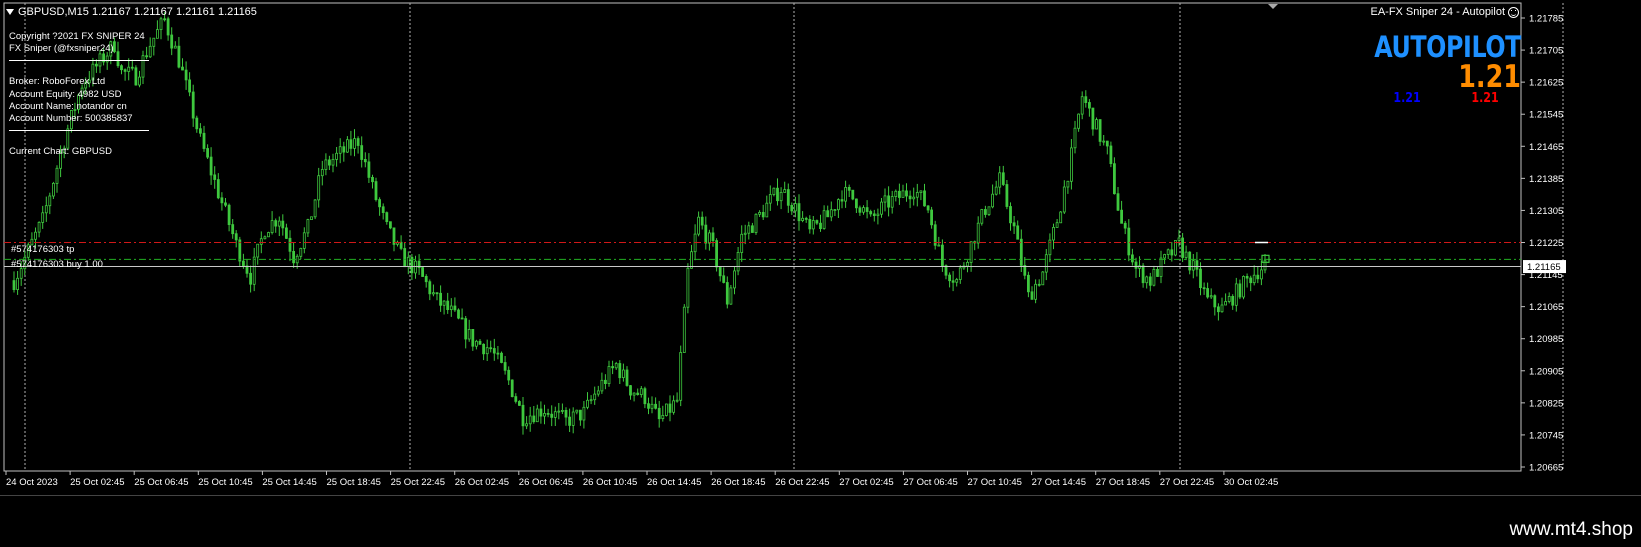 The width and height of the screenshot is (1641, 547). What do you see at coordinates (546, 482) in the screenshot?
I see `time-tick-label: 26 Oct 06:45` at bounding box center [546, 482].